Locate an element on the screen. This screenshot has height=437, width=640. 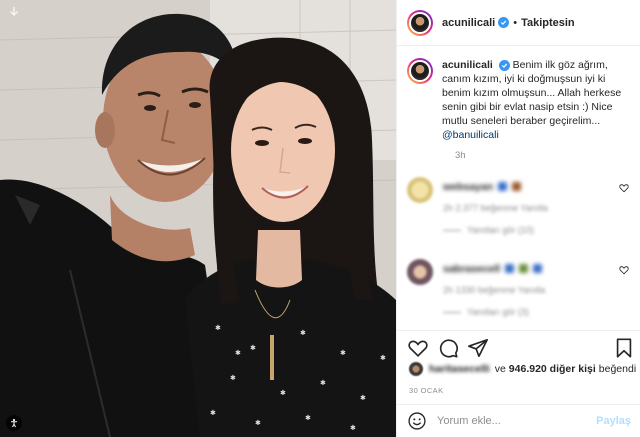
comment-meta: 2h 1330 beğenme Yanıtla is located at coordinates (494, 290).